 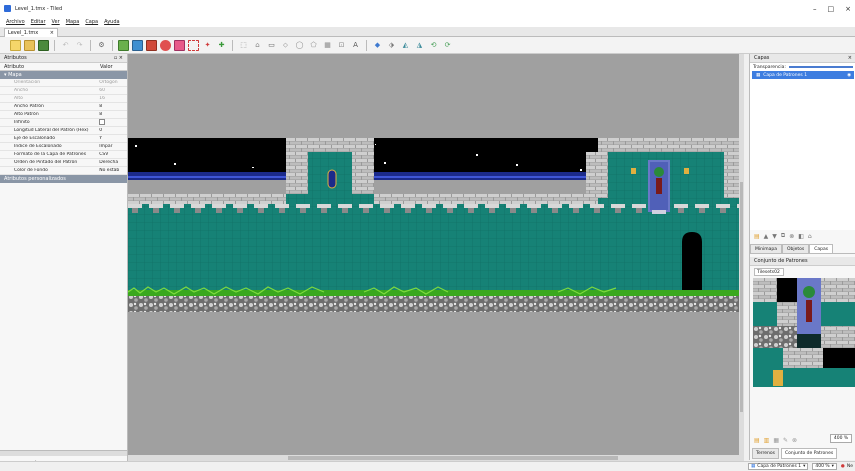 I want to click on property-value: Y, so click(x=113, y=138).